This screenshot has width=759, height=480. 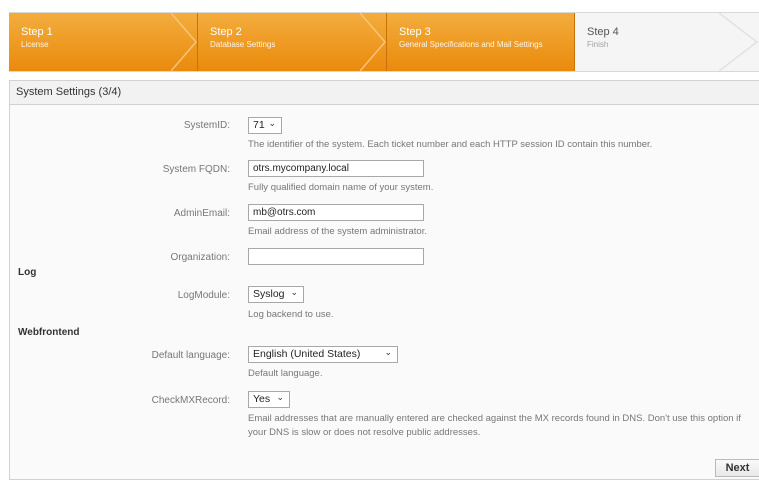 I want to click on log-module-value: Syslog, so click(x=269, y=294).